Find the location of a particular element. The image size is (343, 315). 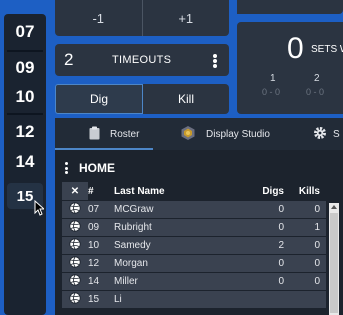

clipboard-icon is located at coordinates (94, 134).